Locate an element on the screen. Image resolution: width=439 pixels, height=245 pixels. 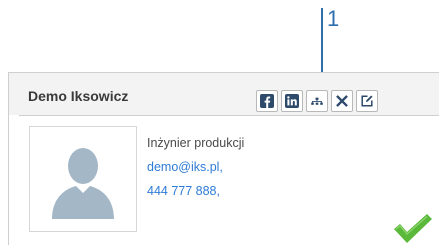
header-divider is located at coordinates (229, 115).